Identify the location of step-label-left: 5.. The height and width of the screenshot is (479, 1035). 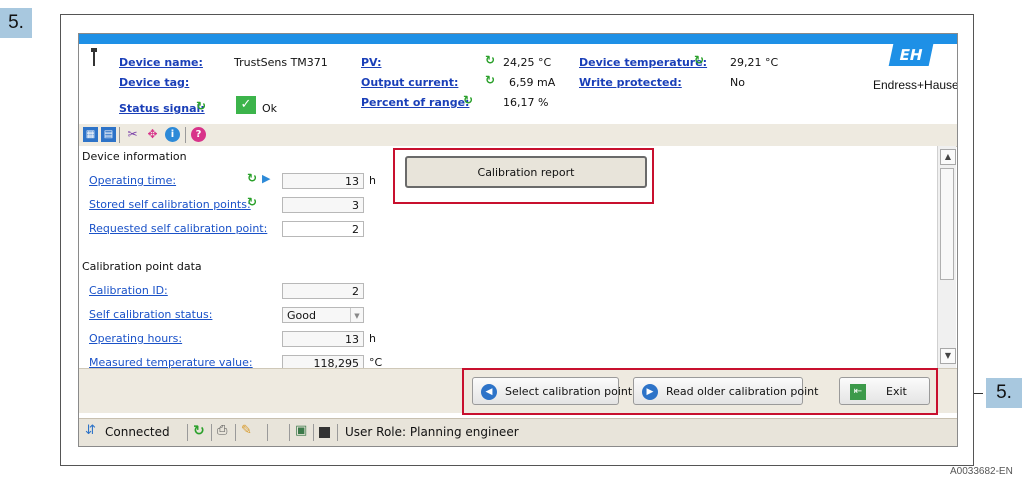
(16, 23).